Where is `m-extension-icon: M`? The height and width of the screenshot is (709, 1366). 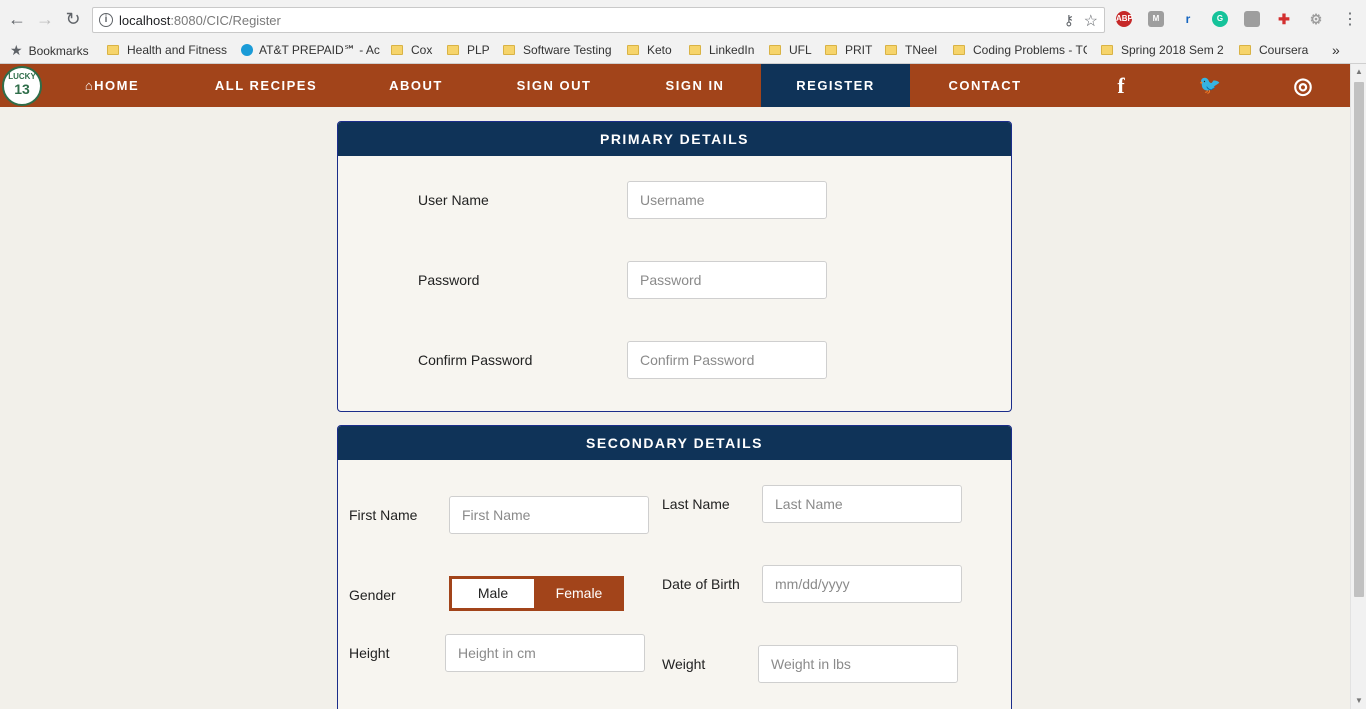
m-extension-icon: M is located at coordinates (1156, 19).